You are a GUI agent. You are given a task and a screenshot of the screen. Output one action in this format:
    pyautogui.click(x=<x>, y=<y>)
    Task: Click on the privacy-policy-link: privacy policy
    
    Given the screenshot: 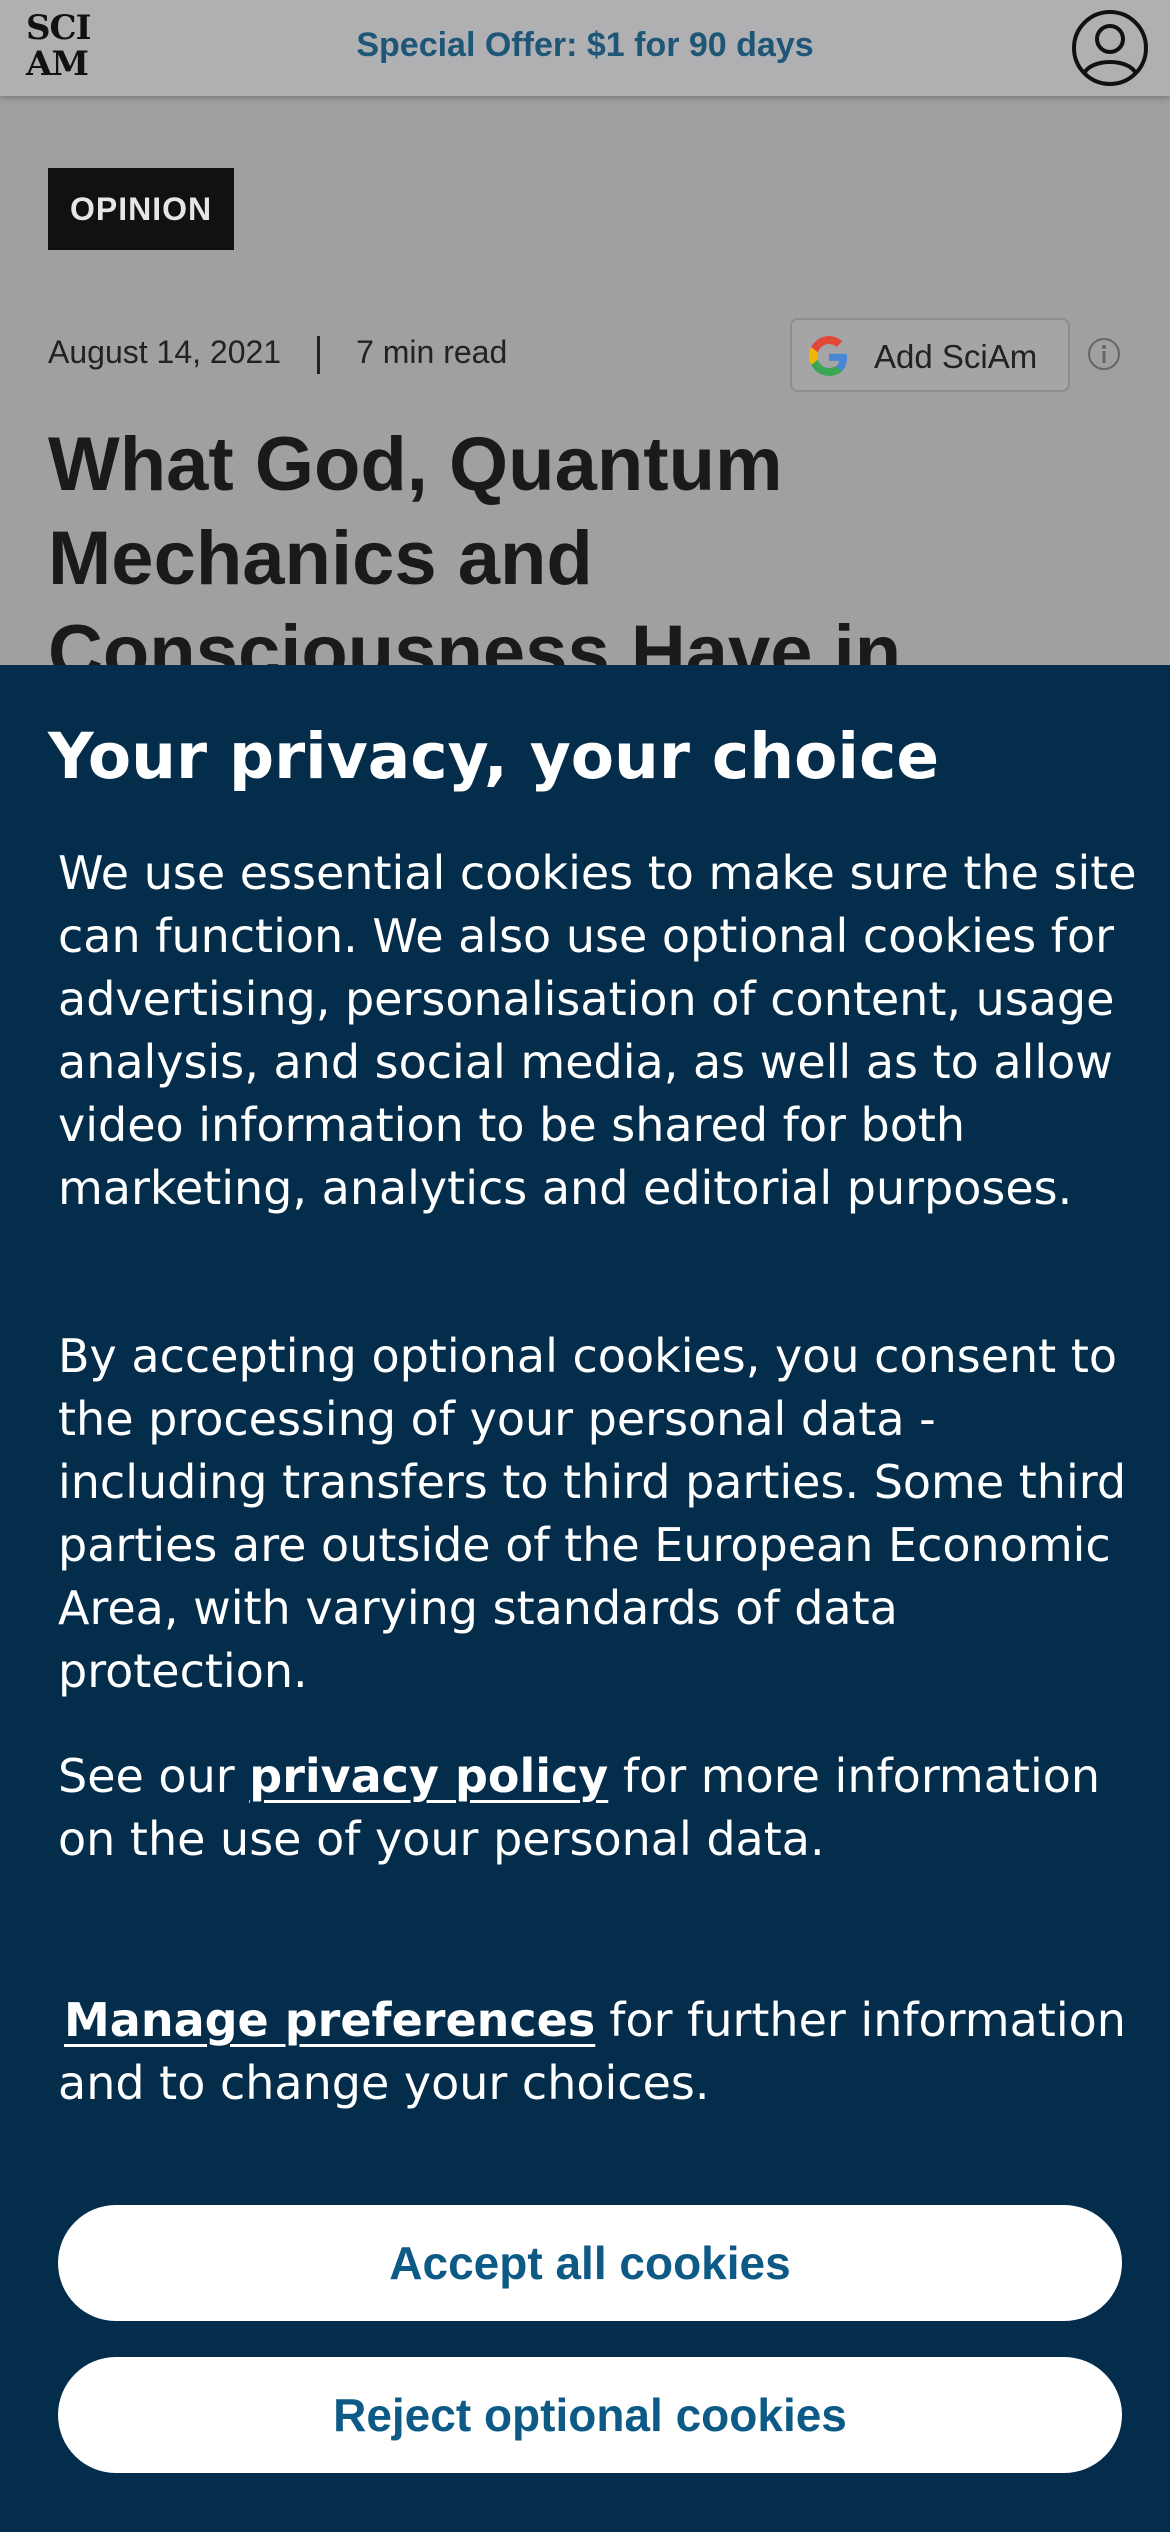 What is the action you would take?
    pyautogui.click(x=428, y=1776)
    